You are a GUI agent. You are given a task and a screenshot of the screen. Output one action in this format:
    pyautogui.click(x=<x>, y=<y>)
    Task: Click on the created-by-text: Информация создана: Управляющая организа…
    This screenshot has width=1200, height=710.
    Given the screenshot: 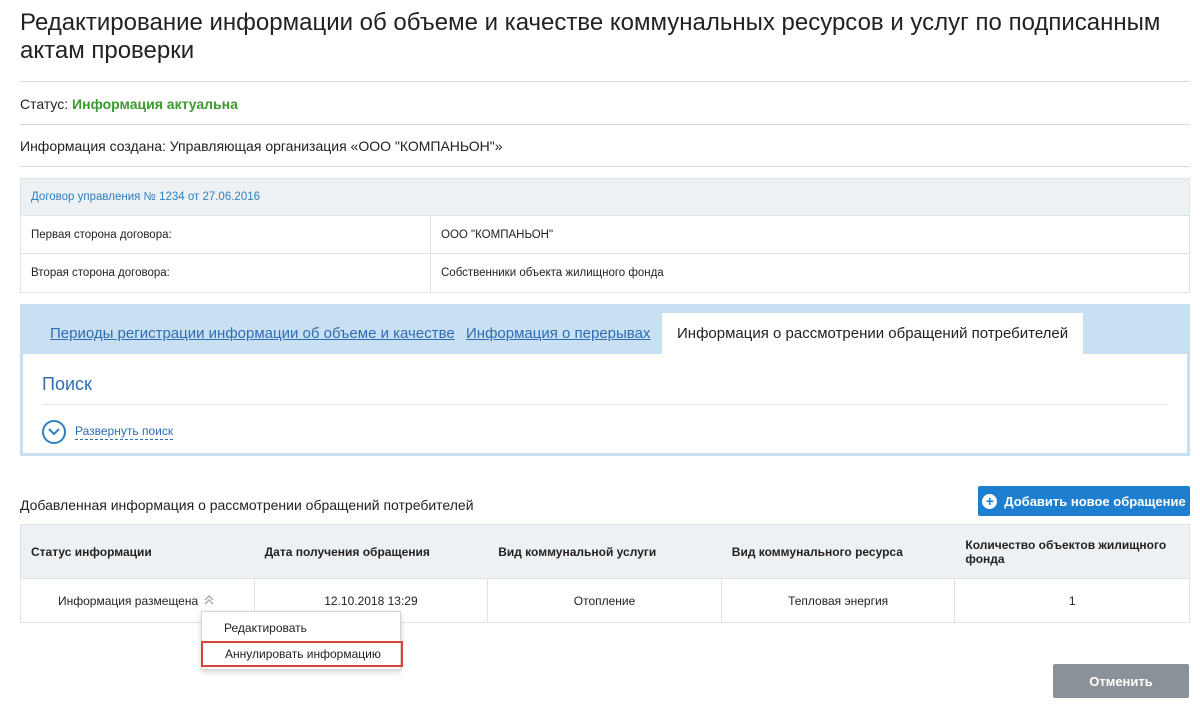 What is the action you would take?
    pyautogui.click(x=261, y=146)
    